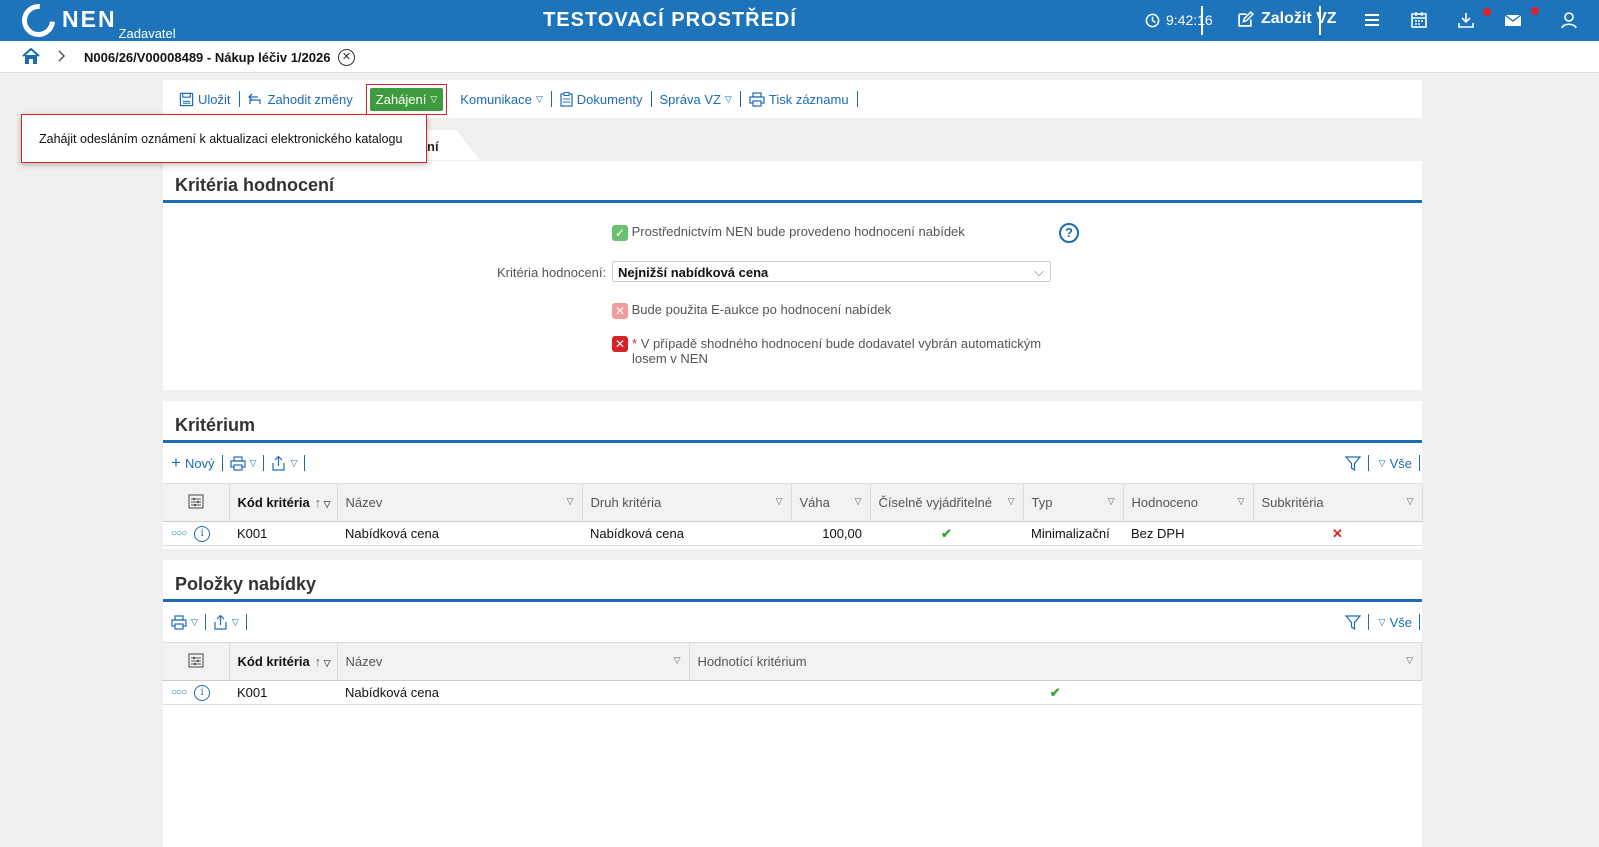 Image resolution: width=1599 pixels, height=847 pixels. What do you see at coordinates (176, 462) in the screenshot?
I see `plus-icon: +` at bounding box center [176, 462].